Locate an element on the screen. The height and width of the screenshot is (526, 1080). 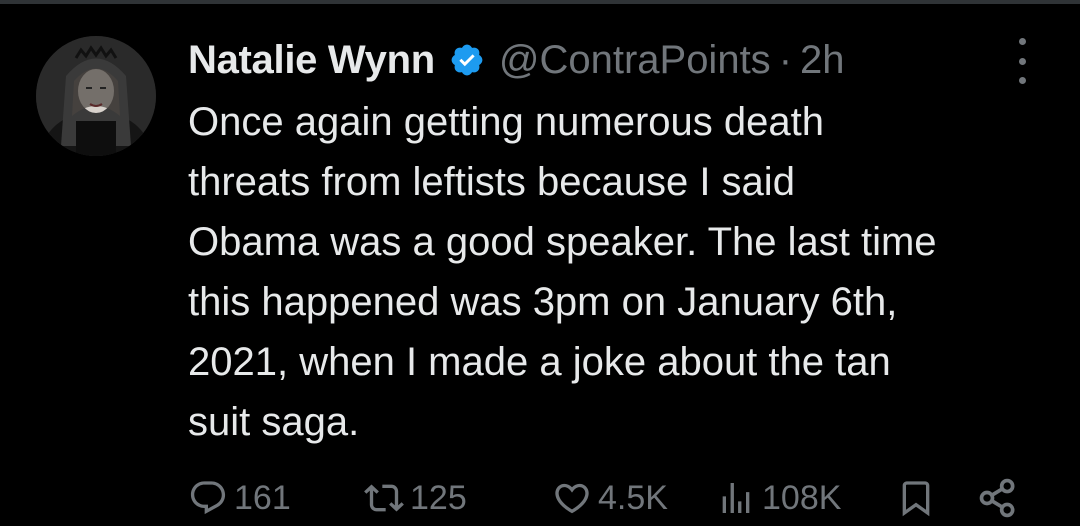
tweet-text-line: Obama was a good speaker. The last time is located at coordinates (562, 242).